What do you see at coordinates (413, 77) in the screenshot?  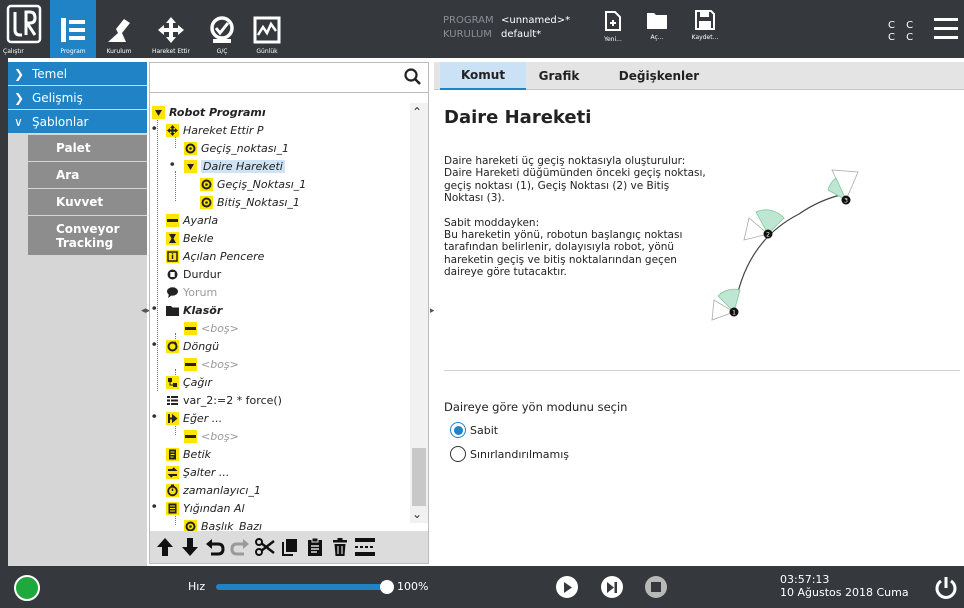 I see `search-icon` at bounding box center [413, 77].